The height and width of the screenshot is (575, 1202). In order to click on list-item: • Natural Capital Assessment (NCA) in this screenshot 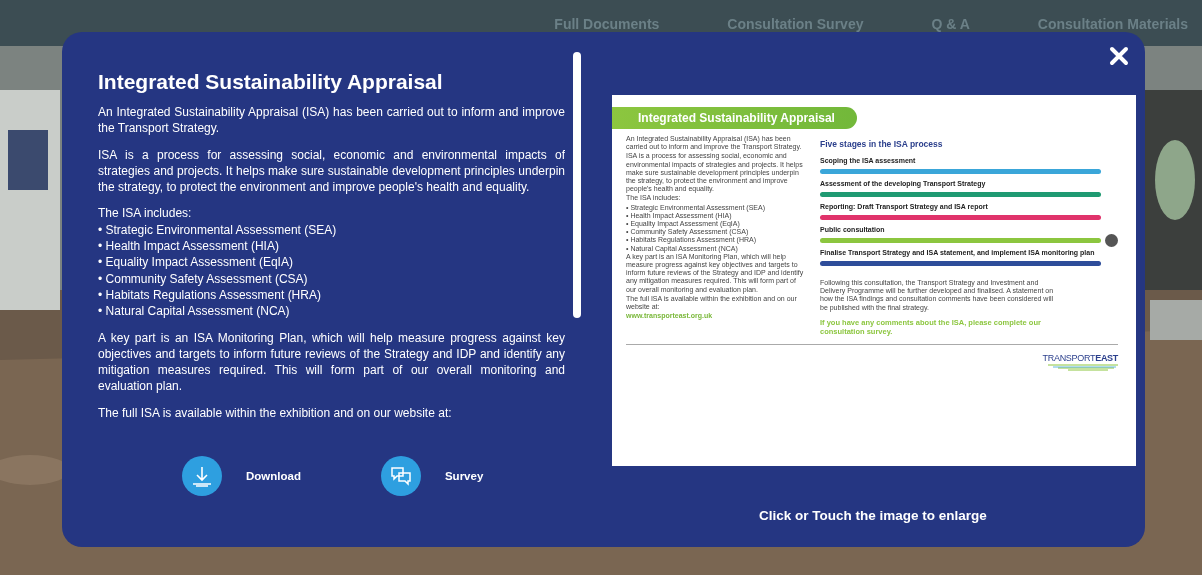, I will do `click(194, 311)`.